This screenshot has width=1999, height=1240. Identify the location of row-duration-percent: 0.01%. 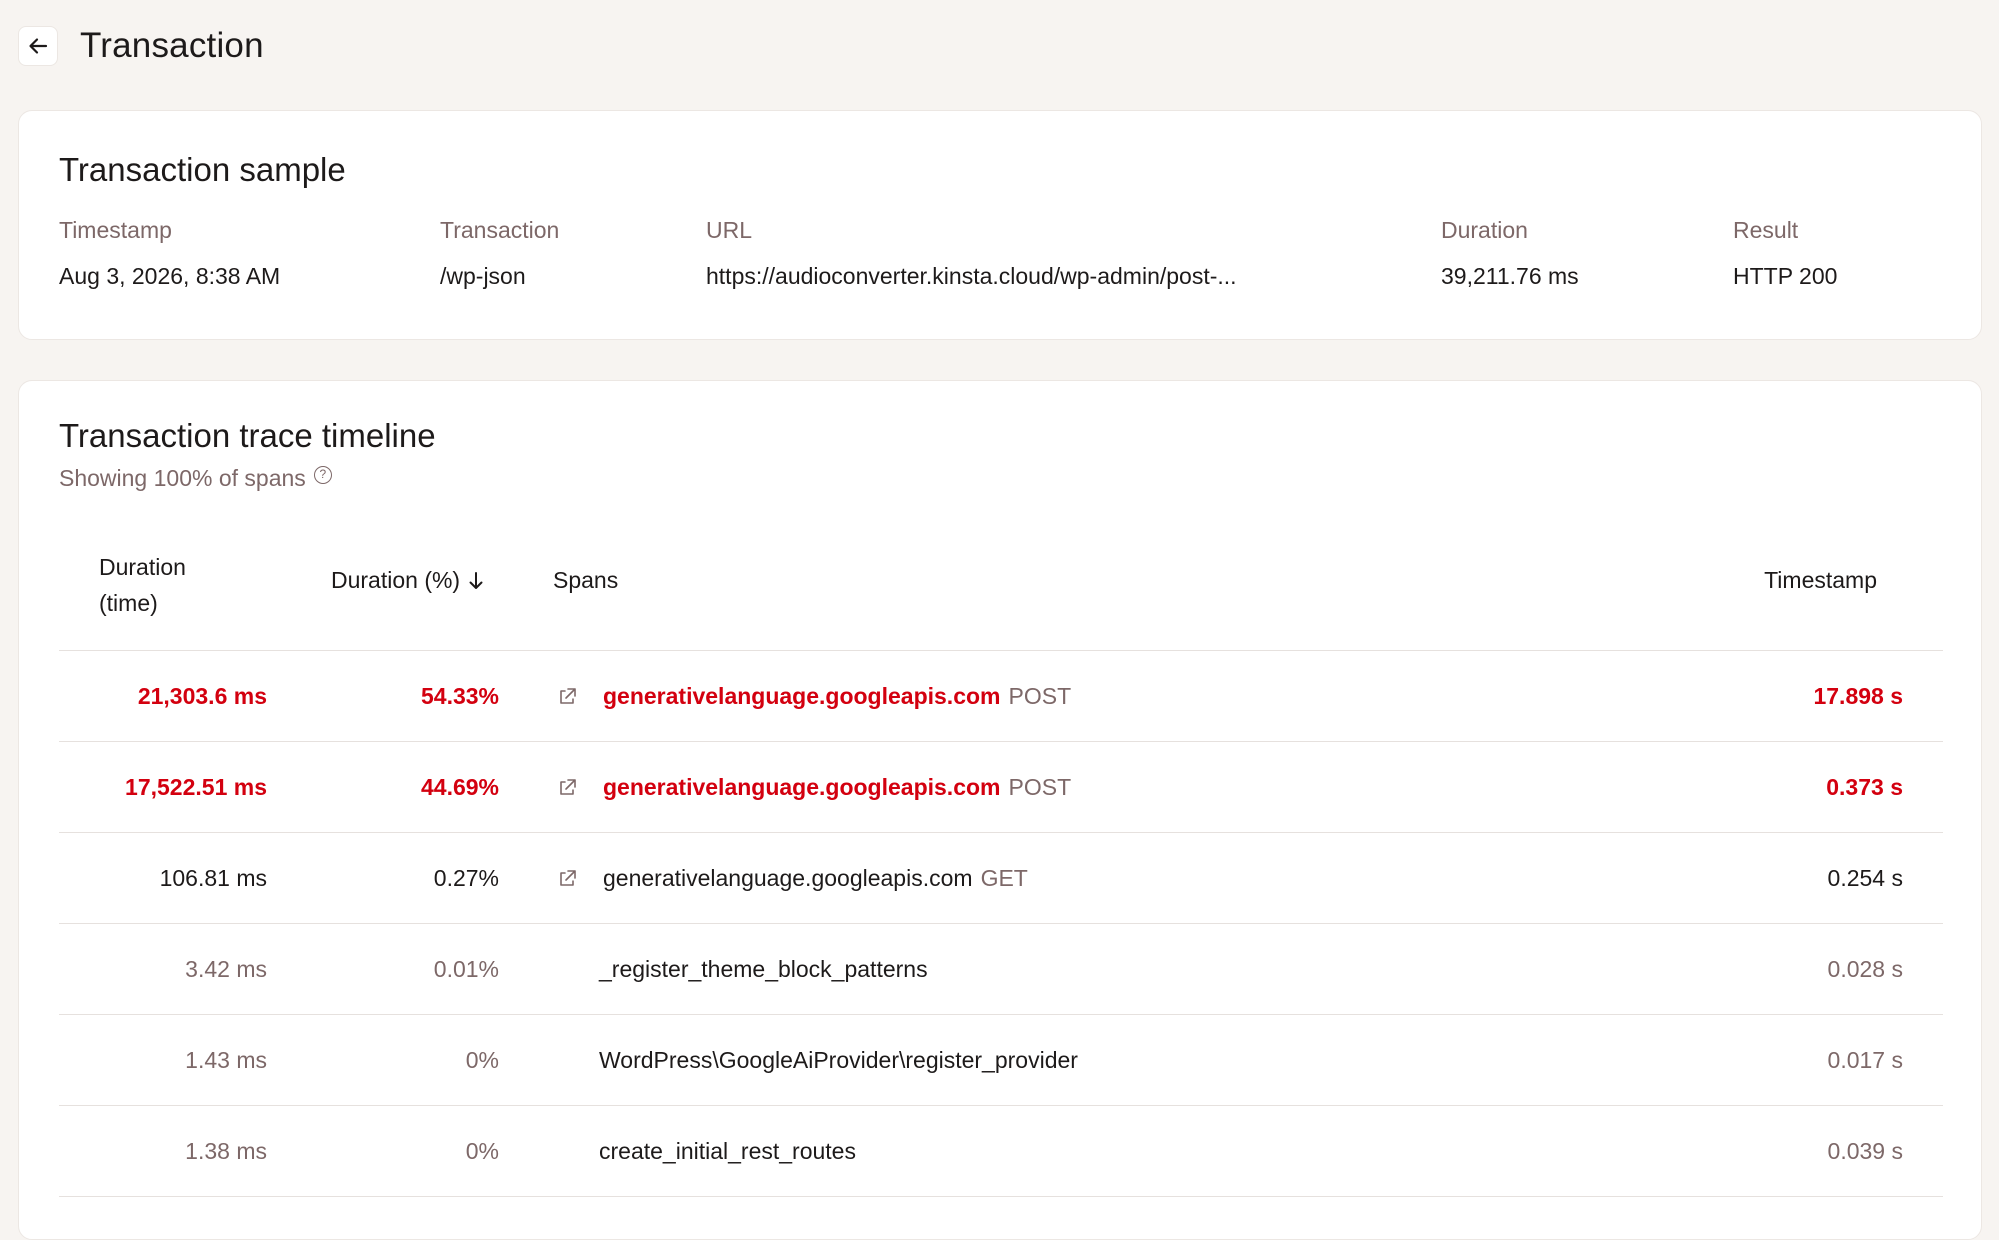
(466, 969).